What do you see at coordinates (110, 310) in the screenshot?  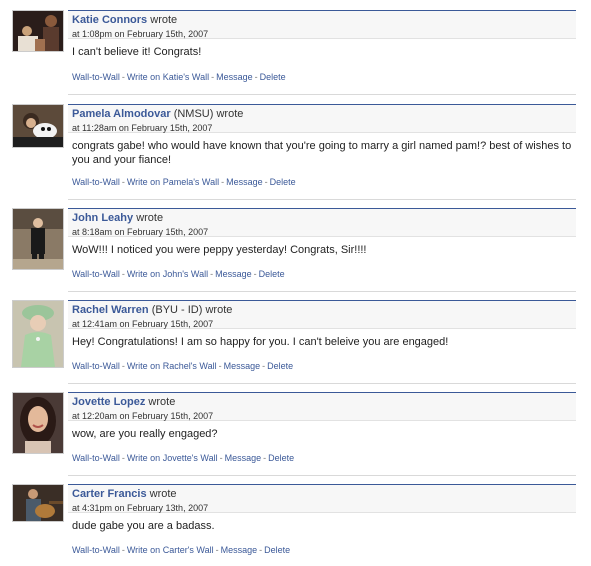 I see `author-link: Rachel Warren` at bounding box center [110, 310].